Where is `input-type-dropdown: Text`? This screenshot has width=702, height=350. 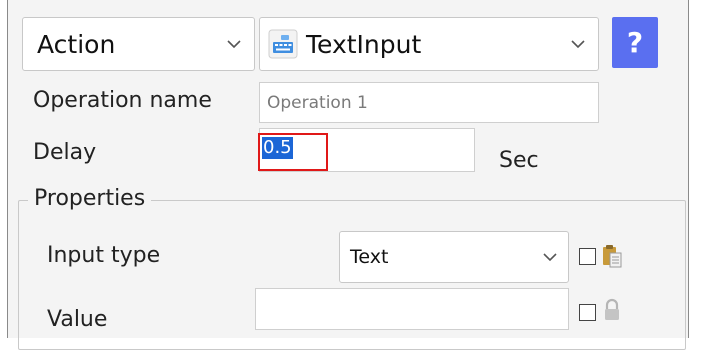 input-type-dropdown: Text is located at coordinates (454, 257).